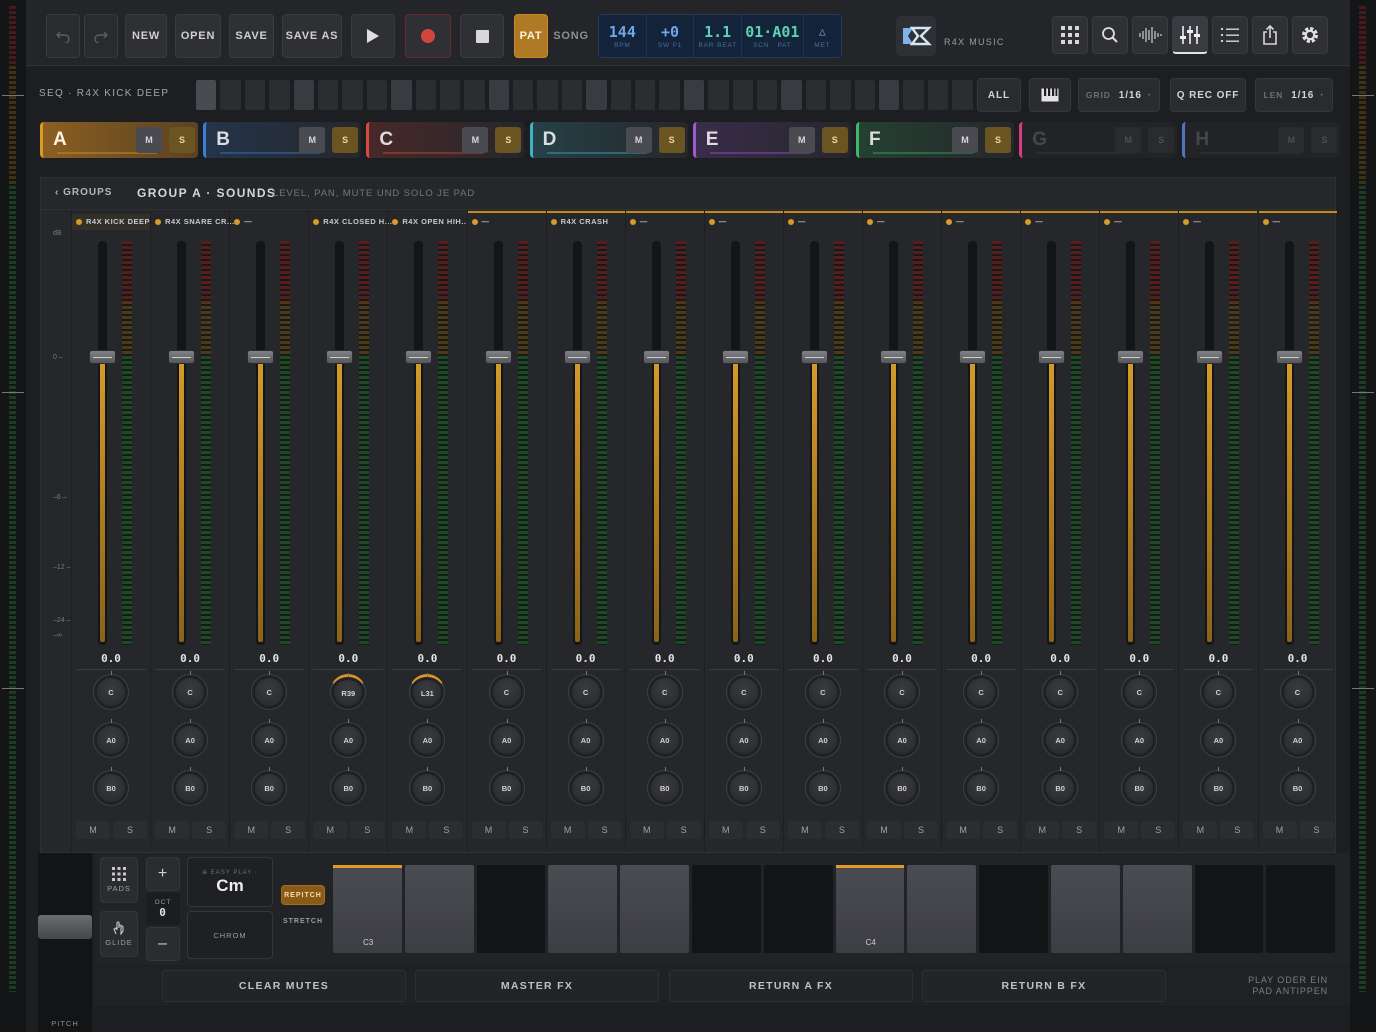  What do you see at coordinates (480, 221) in the screenshot?
I see `channel-name: —` at bounding box center [480, 221].